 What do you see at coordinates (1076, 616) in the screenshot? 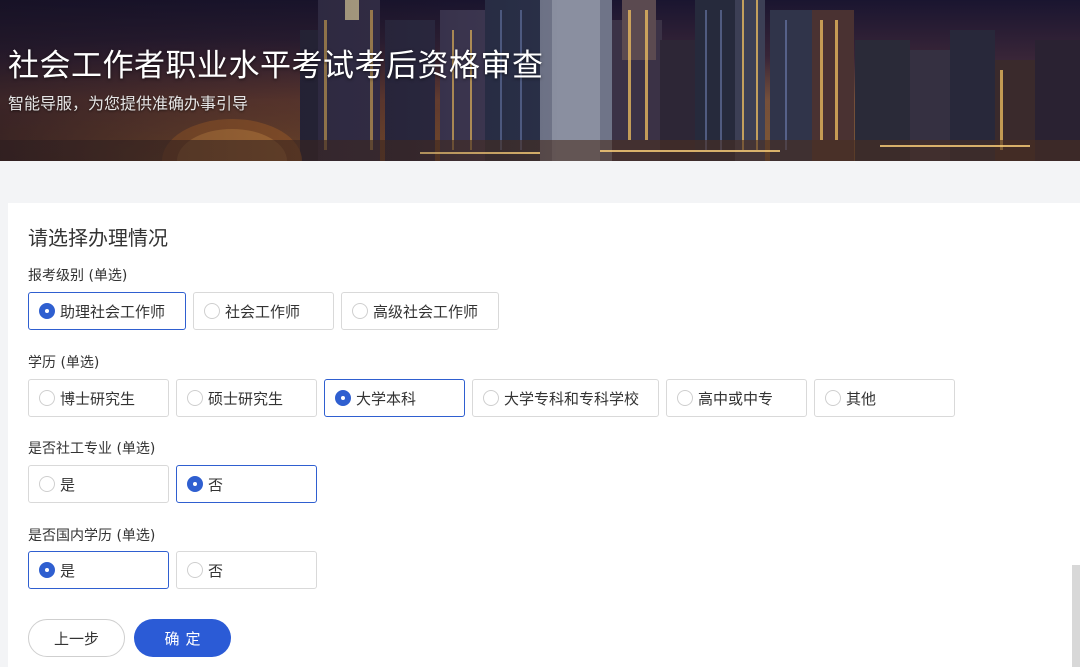
I see `scrollbar-edge` at bounding box center [1076, 616].